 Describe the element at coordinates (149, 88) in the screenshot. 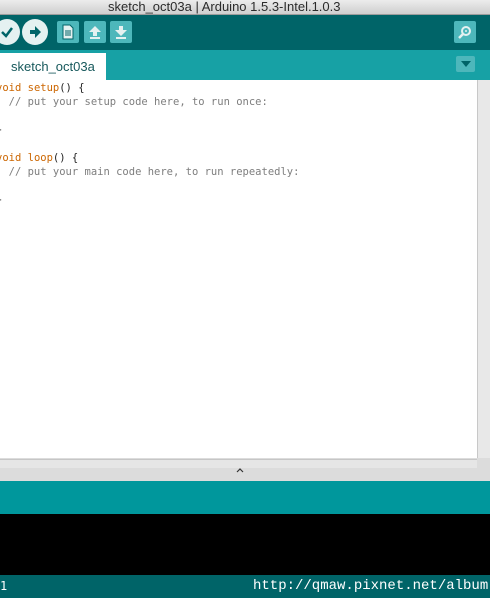

I see `code-line: void setup() {` at that location.